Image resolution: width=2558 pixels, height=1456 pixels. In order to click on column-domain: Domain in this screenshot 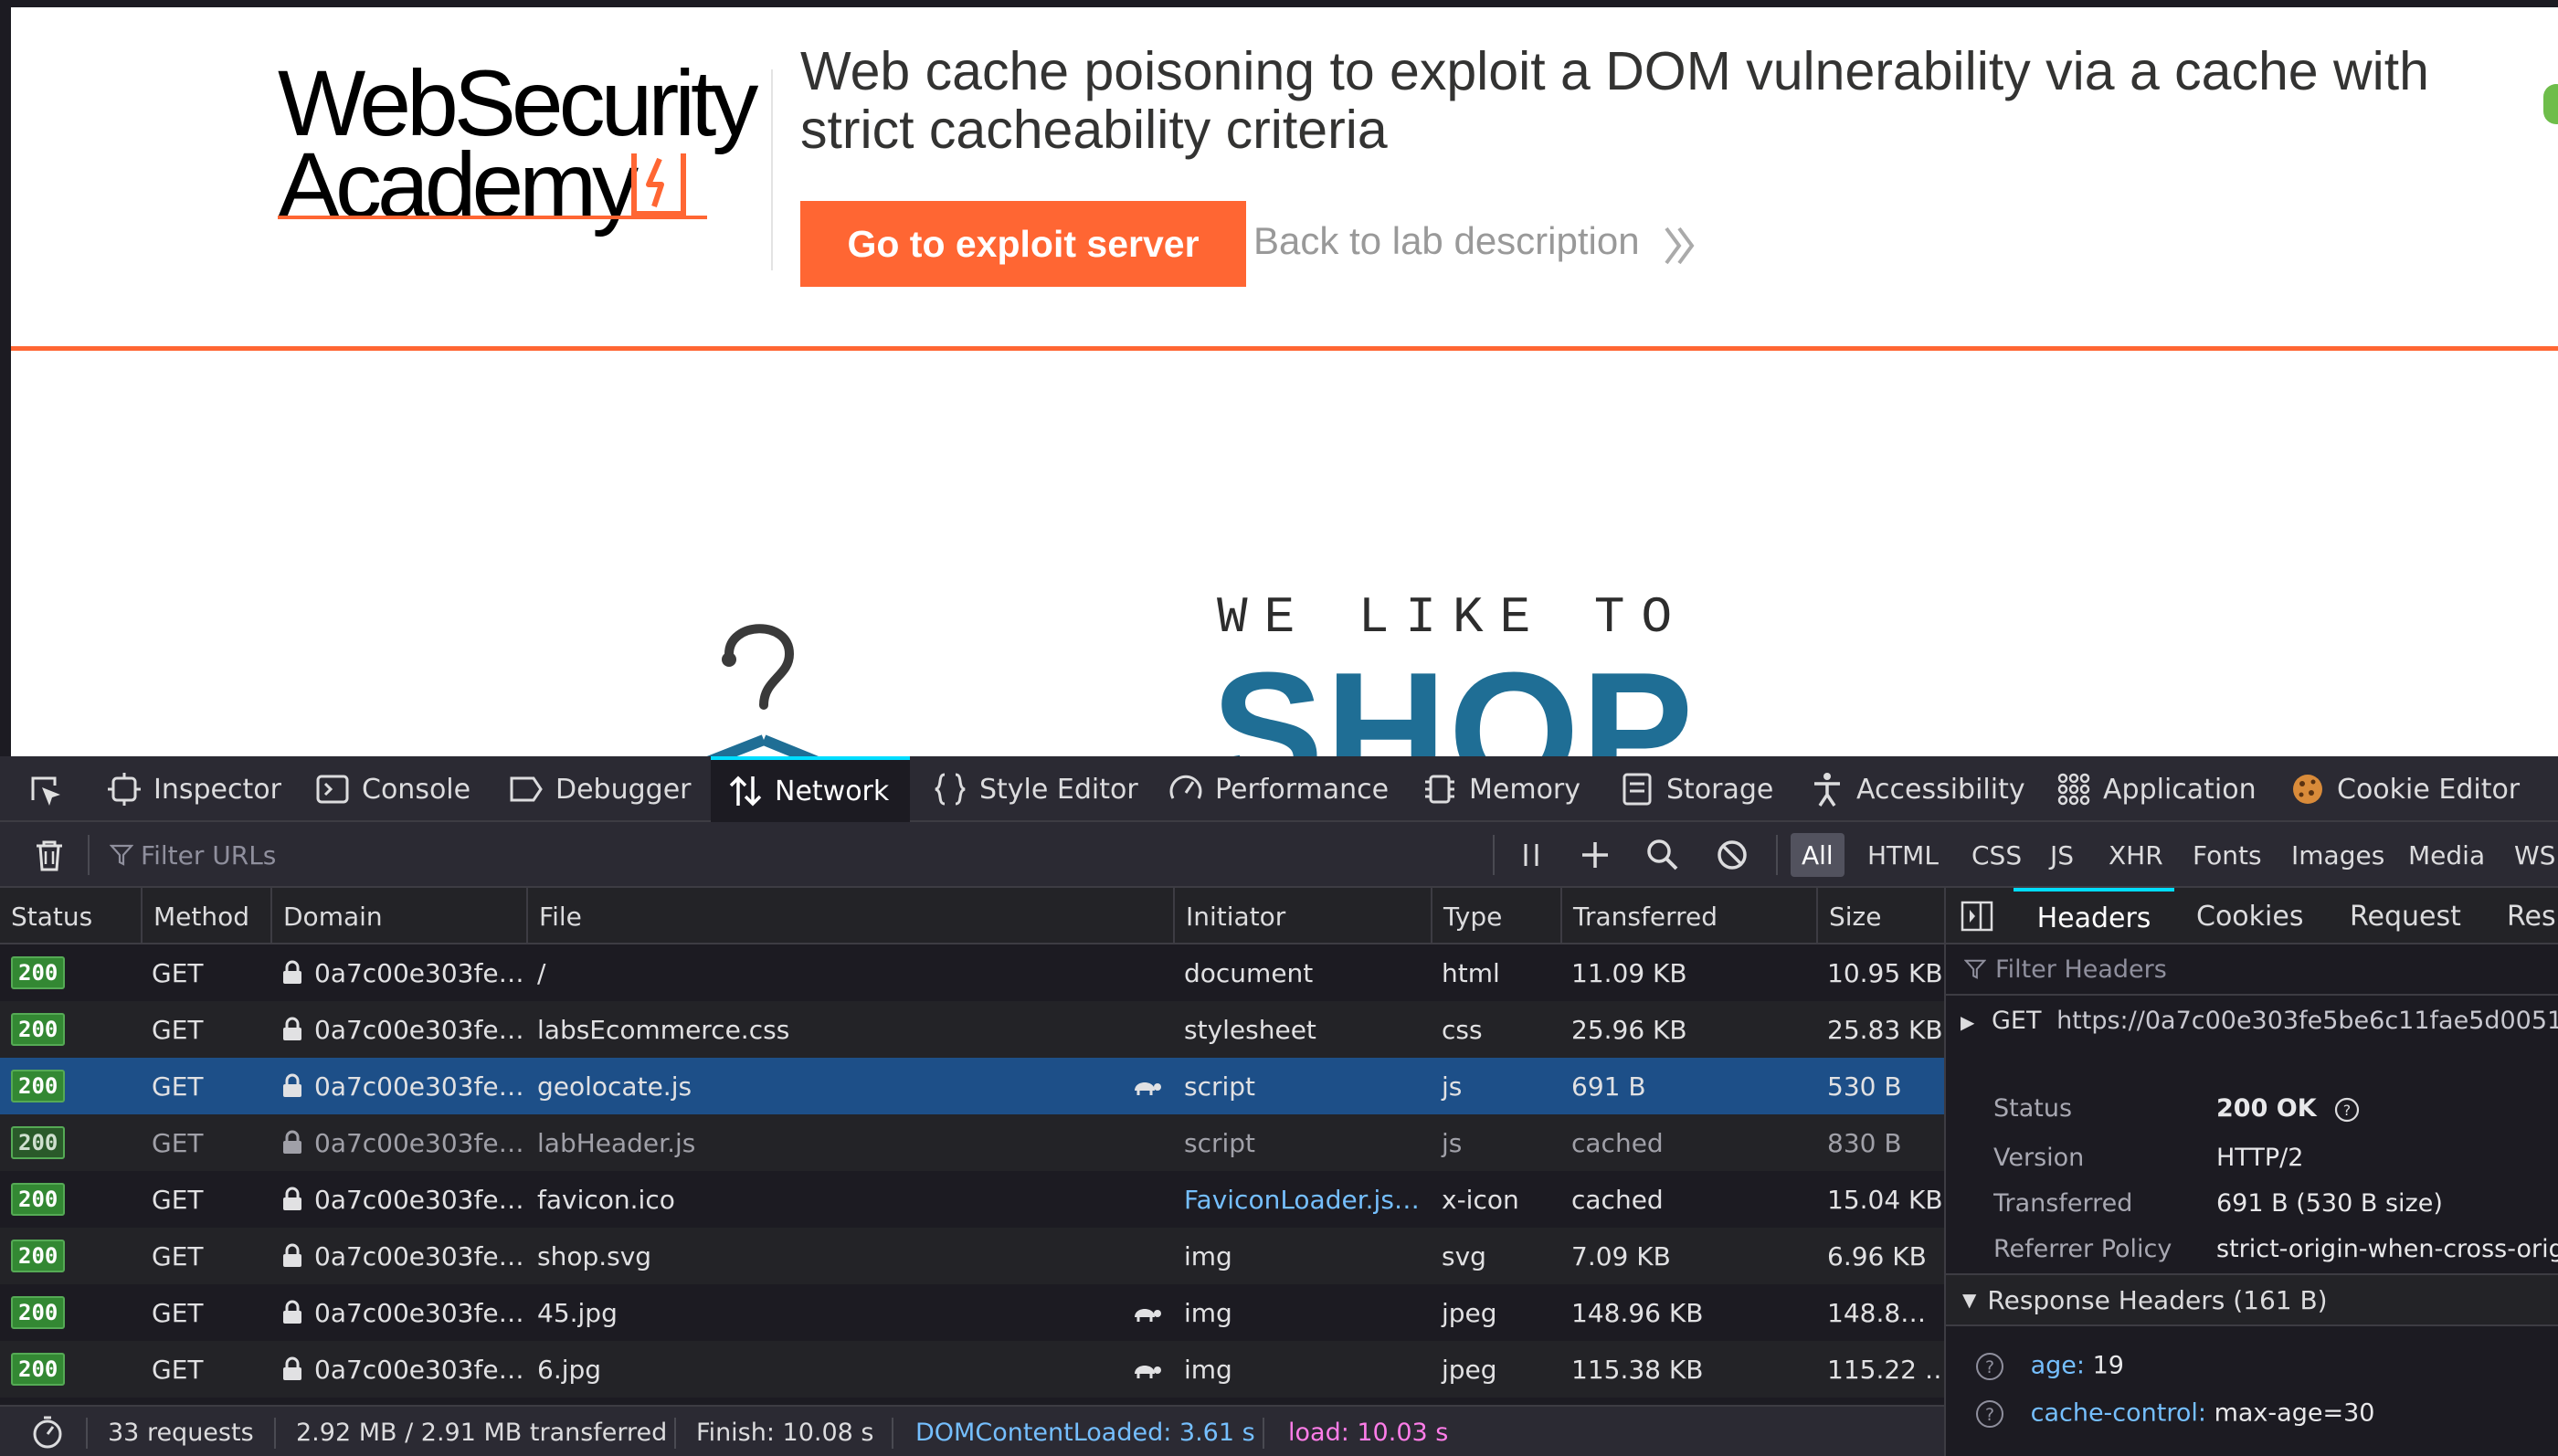, I will do `click(398, 916)`.